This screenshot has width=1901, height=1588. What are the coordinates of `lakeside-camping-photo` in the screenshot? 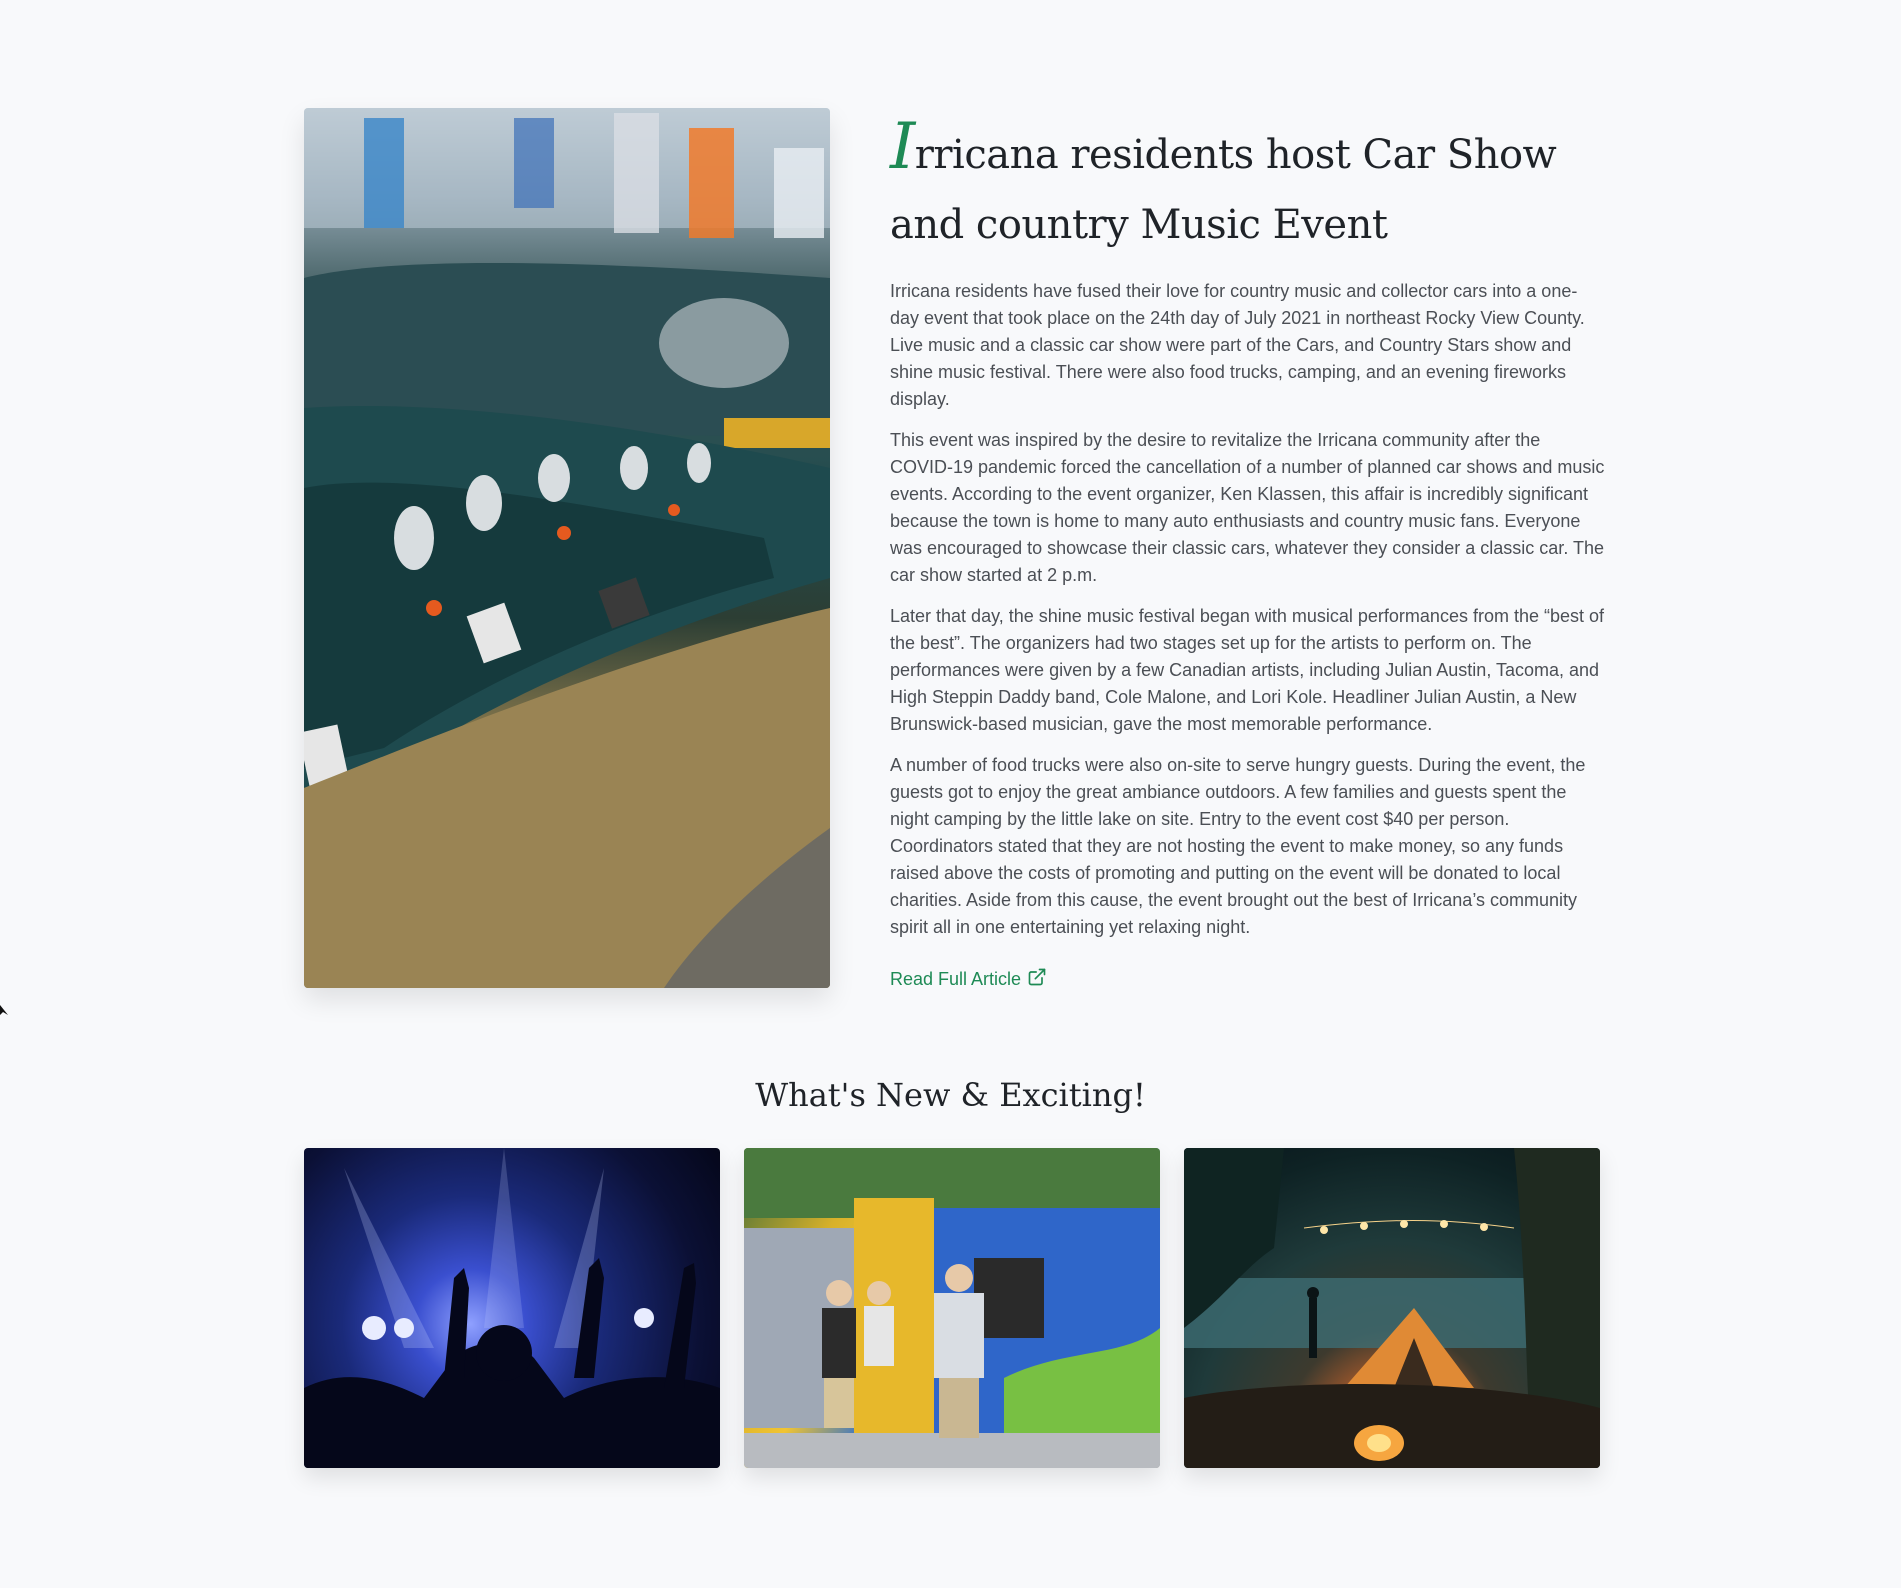 It's located at (1392, 1308).